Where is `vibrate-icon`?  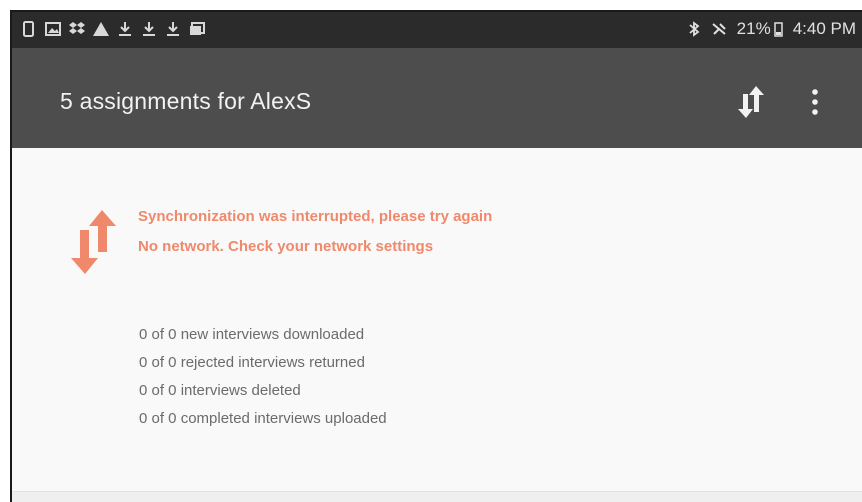 vibrate-icon is located at coordinates (719, 29).